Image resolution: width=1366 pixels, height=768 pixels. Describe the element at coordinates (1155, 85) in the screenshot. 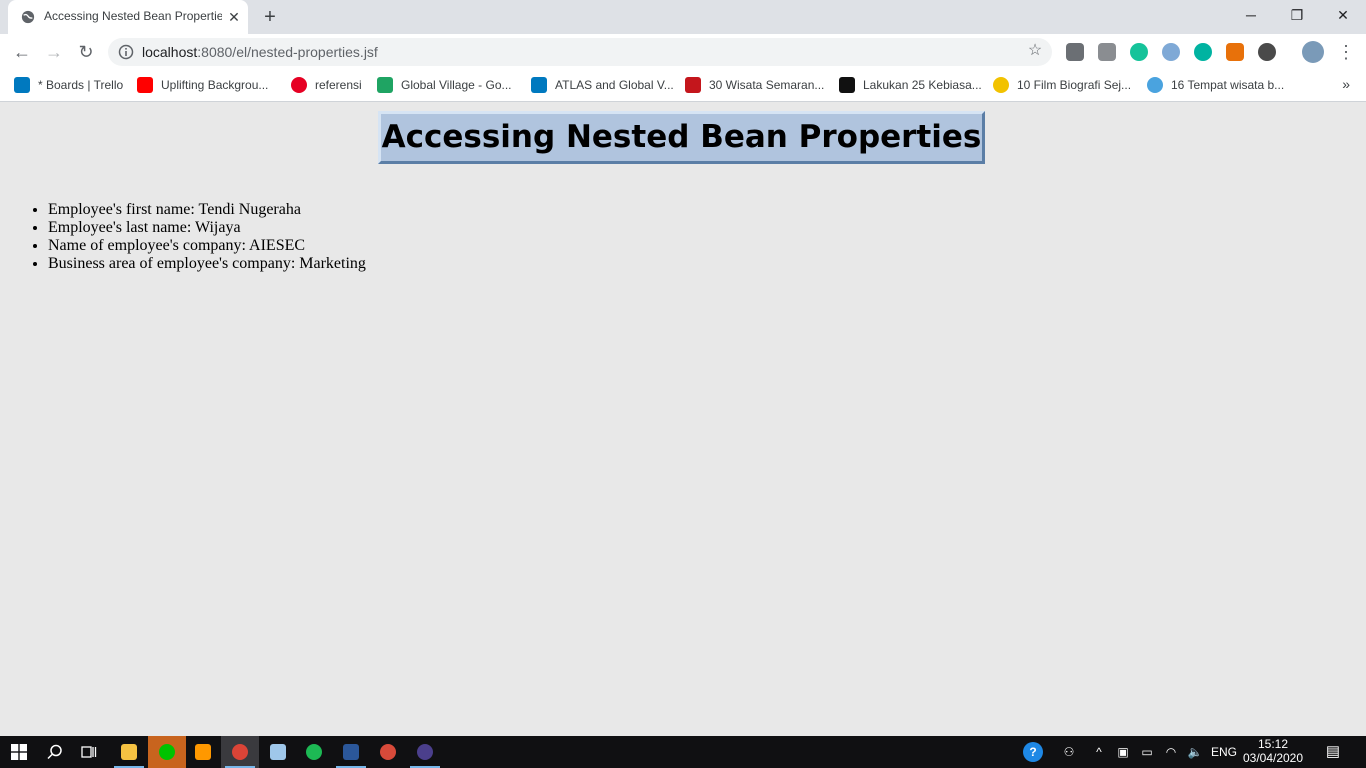

I see `bird-icon` at that location.